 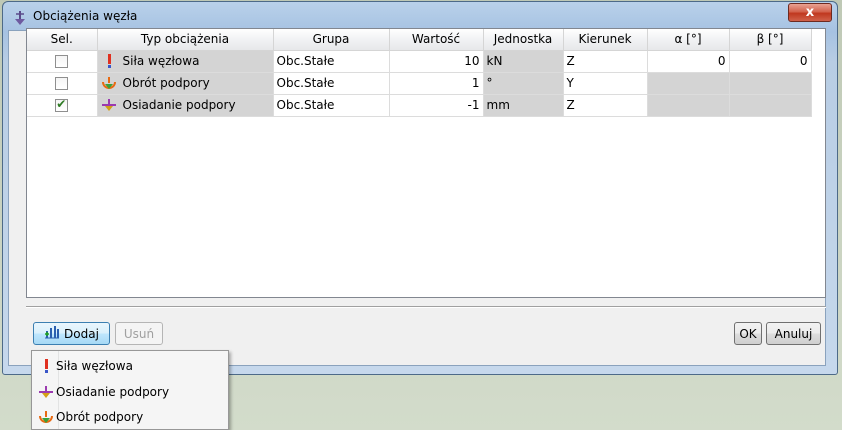 What do you see at coordinates (523, 61) in the screenshot?
I see `unit-cell: kN` at bounding box center [523, 61].